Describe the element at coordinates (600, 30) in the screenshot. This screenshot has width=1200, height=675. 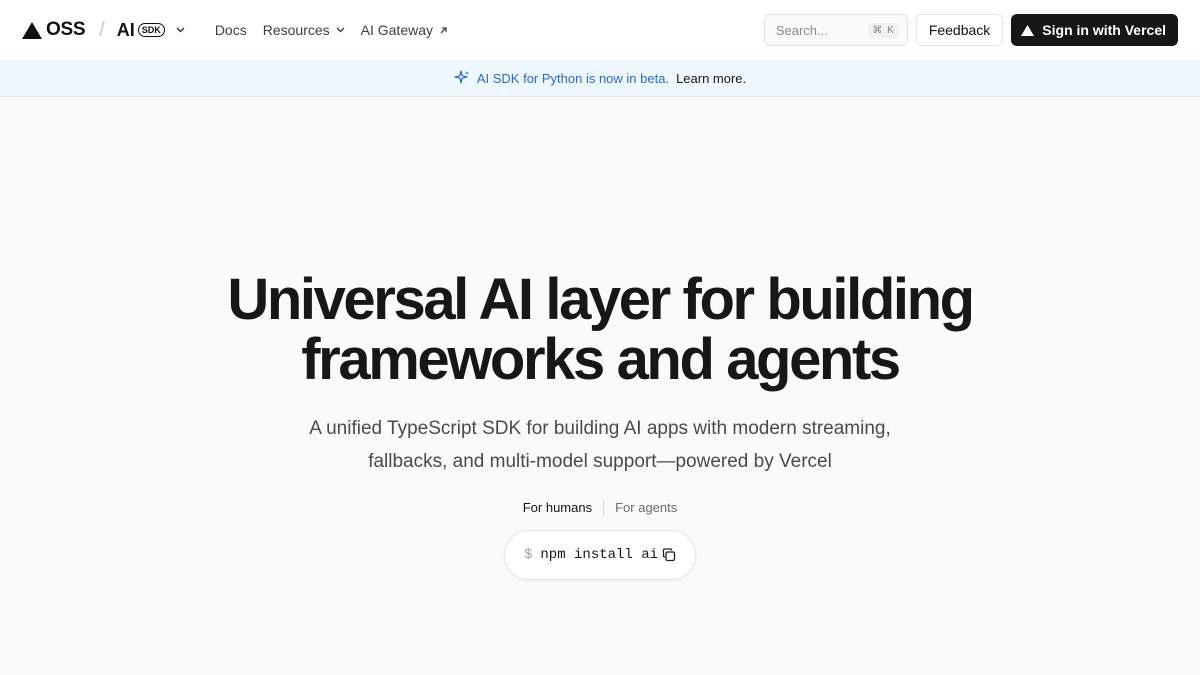
I see `top-header: OSS / AI SDK Docs Resources AI Gateway ⌘` at that location.